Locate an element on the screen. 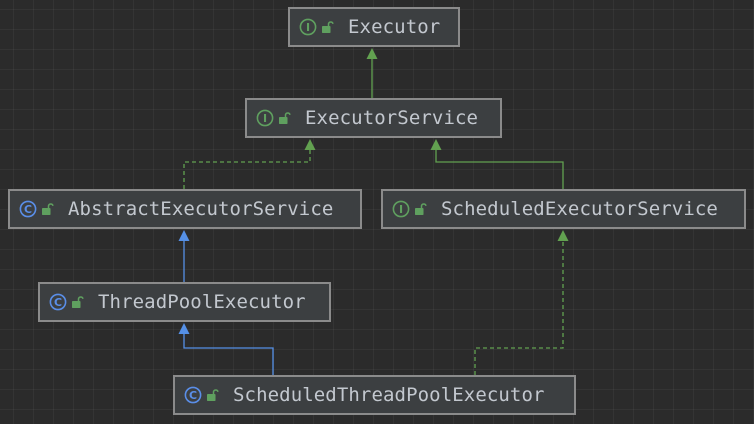 This screenshot has width=754, height=424. node-executor-service: I ExecutorService is located at coordinates (373, 118).